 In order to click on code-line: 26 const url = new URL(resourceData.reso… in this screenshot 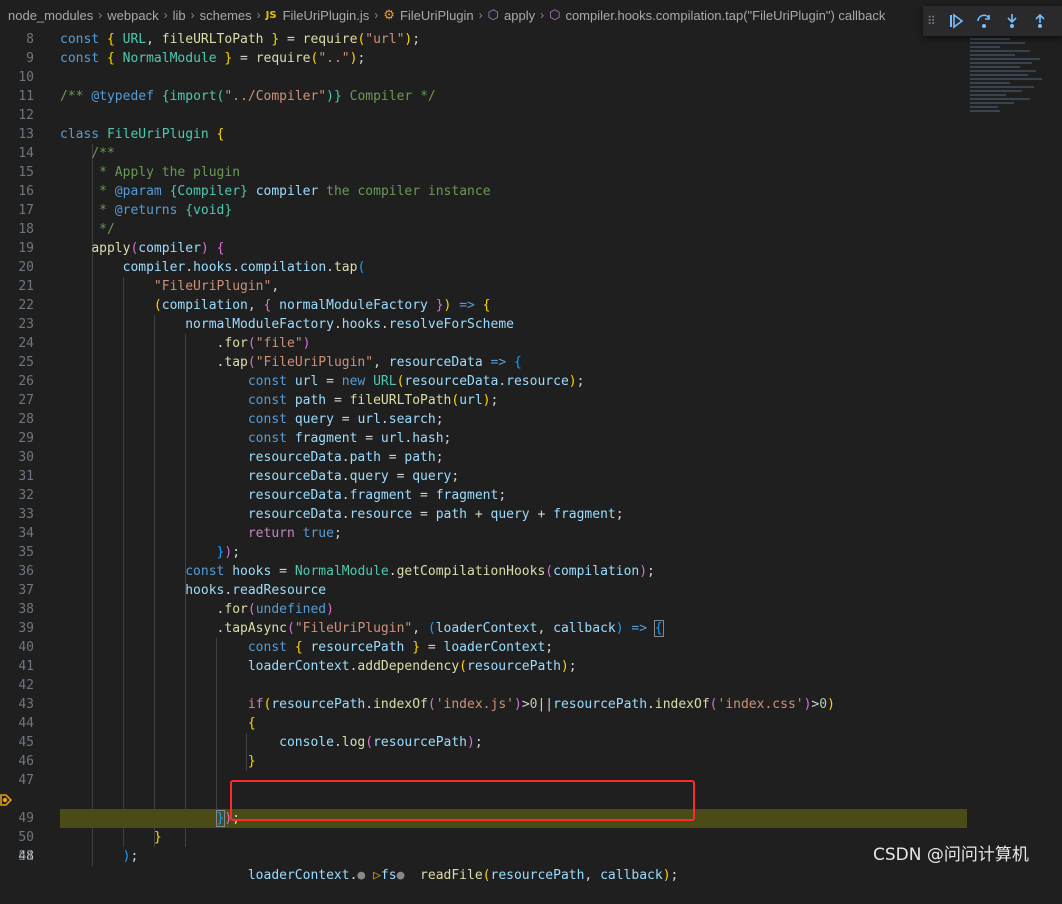, I will do `click(301, 381)`.